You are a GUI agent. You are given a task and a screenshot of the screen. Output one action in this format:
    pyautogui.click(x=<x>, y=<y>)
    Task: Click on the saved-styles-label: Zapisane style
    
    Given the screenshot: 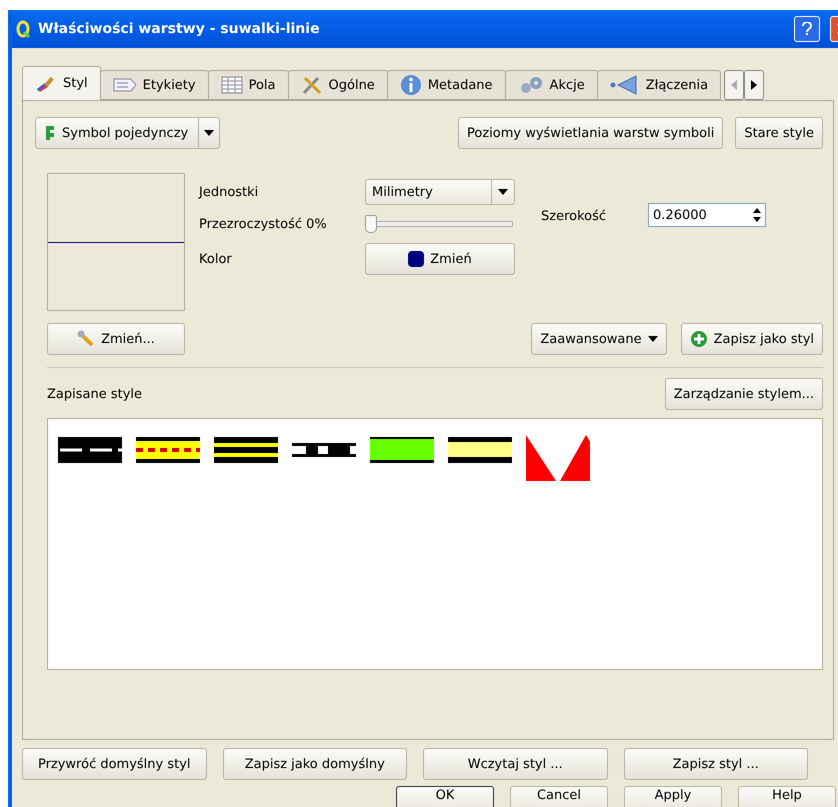 What is the action you would take?
    pyautogui.click(x=94, y=394)
    